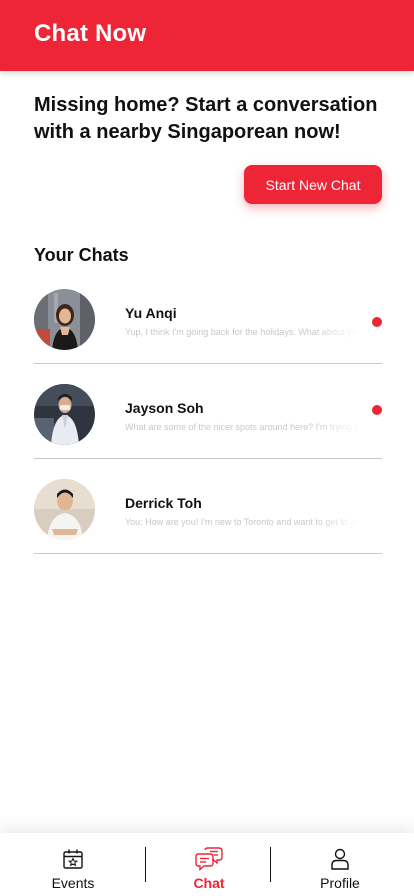 The height and width of the screenshot is (896, 414). I want to click on nav-tab-profile: Profile, so click(340, 864).